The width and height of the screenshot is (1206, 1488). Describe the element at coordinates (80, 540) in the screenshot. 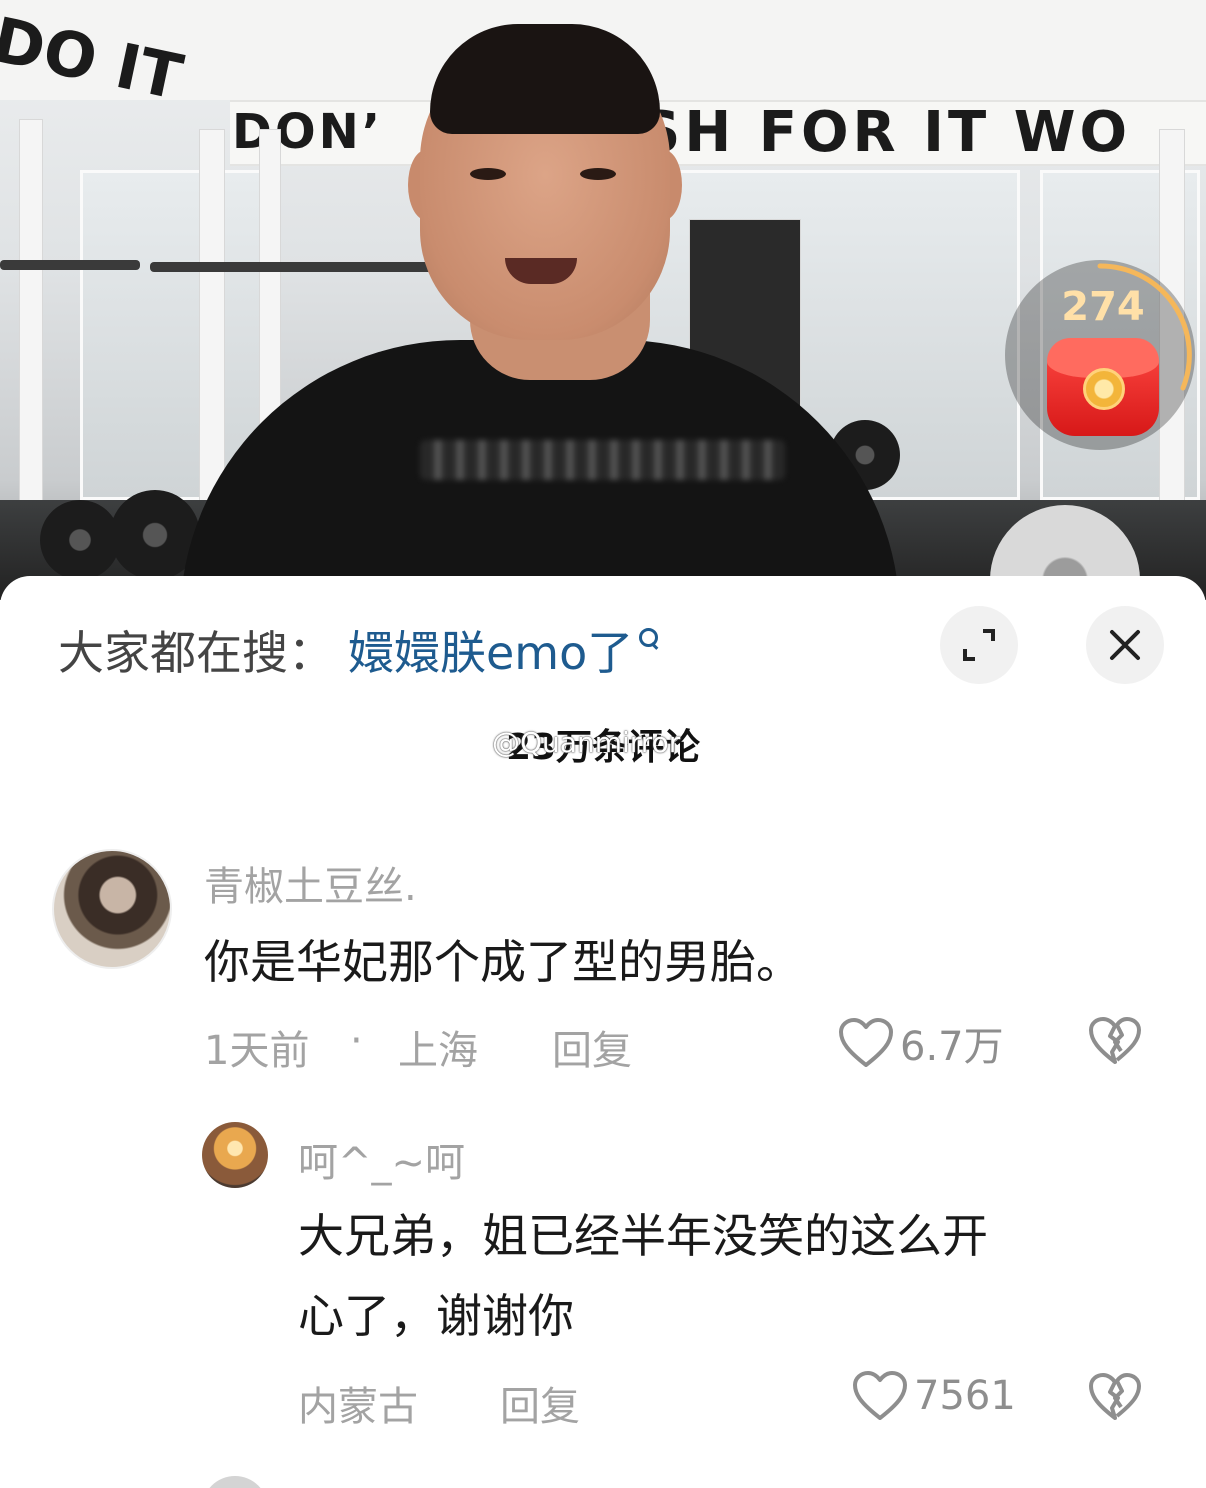

I see `weight-plate` at that location.